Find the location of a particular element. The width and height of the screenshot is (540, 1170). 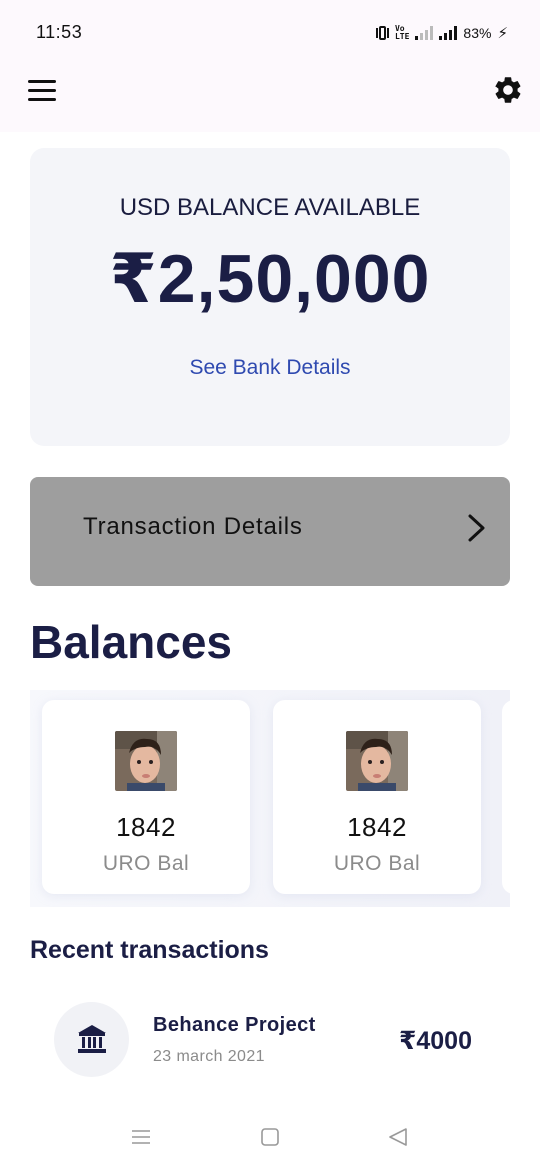

recents-icon is located at coordinates (141, 1137).